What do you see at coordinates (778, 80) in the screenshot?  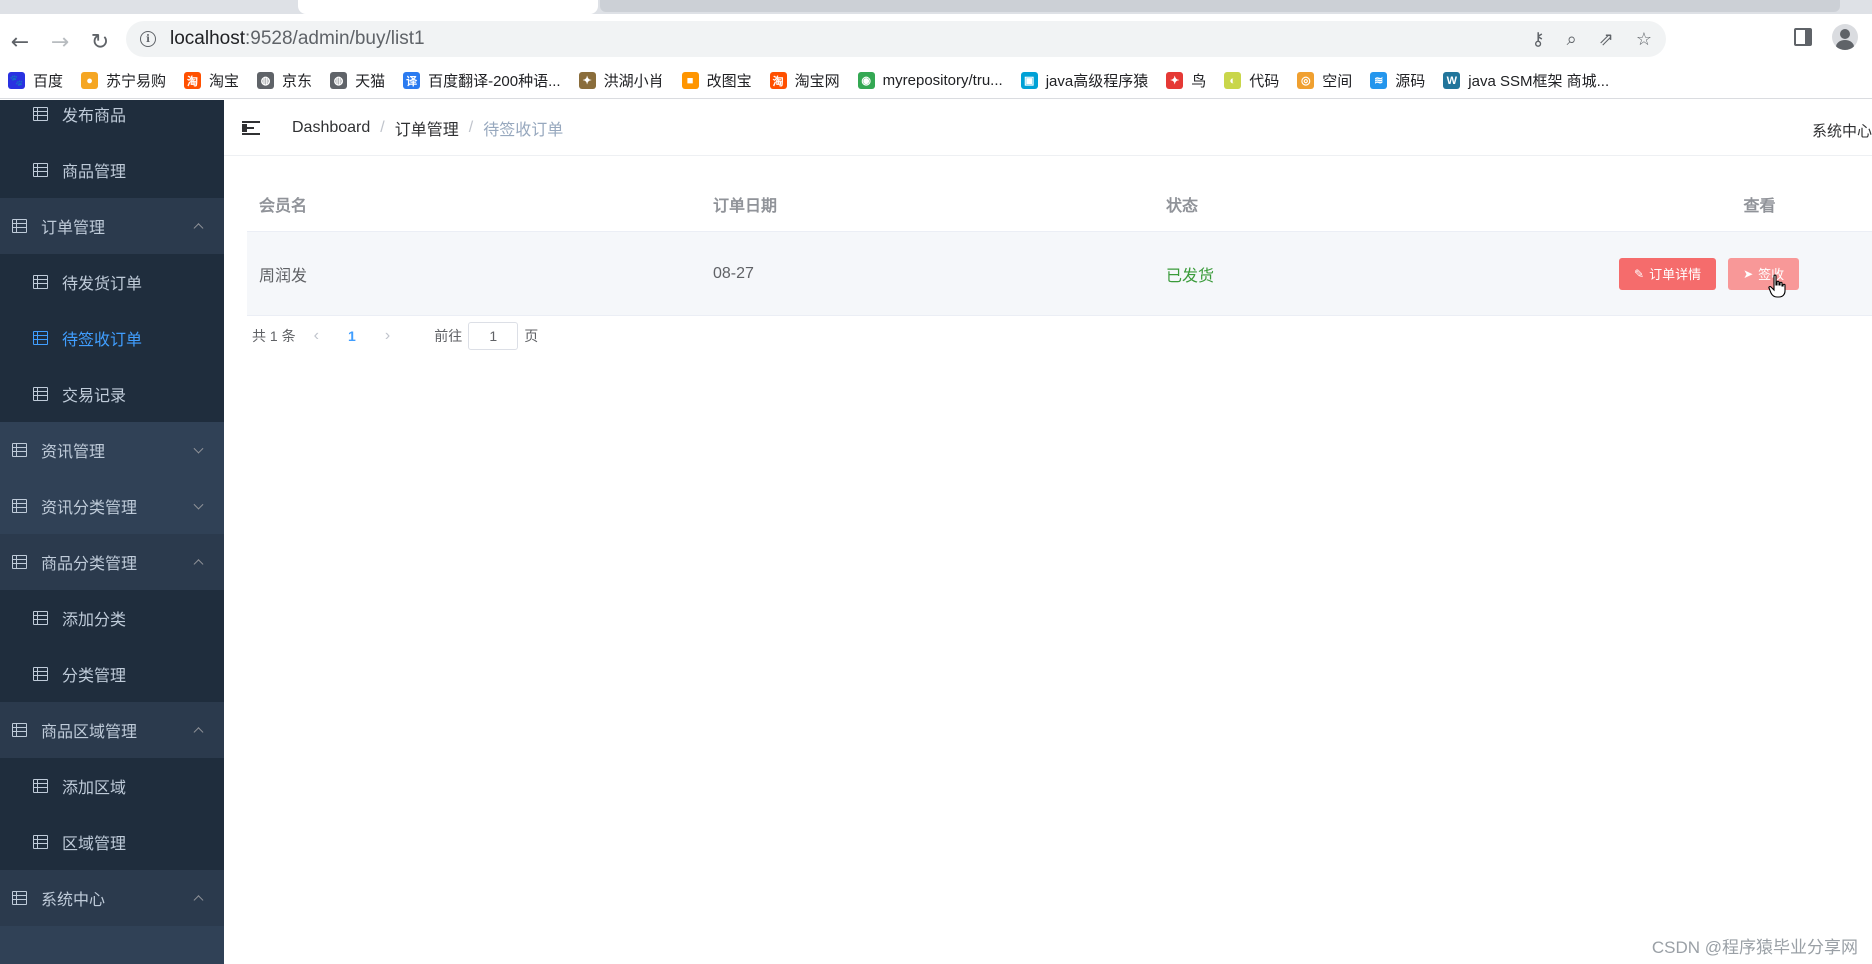 I see `taobao-icon: 淘` at bounding box center [778, 80].